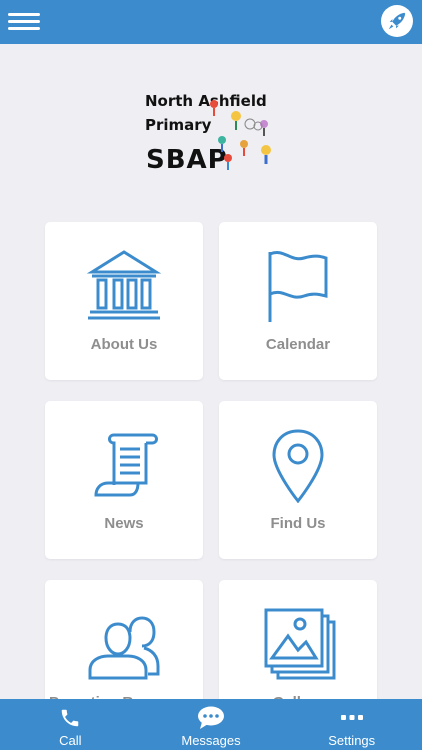 This screenshot has width=422, height=750. I want to click on flag-icon, so click(298, 286).